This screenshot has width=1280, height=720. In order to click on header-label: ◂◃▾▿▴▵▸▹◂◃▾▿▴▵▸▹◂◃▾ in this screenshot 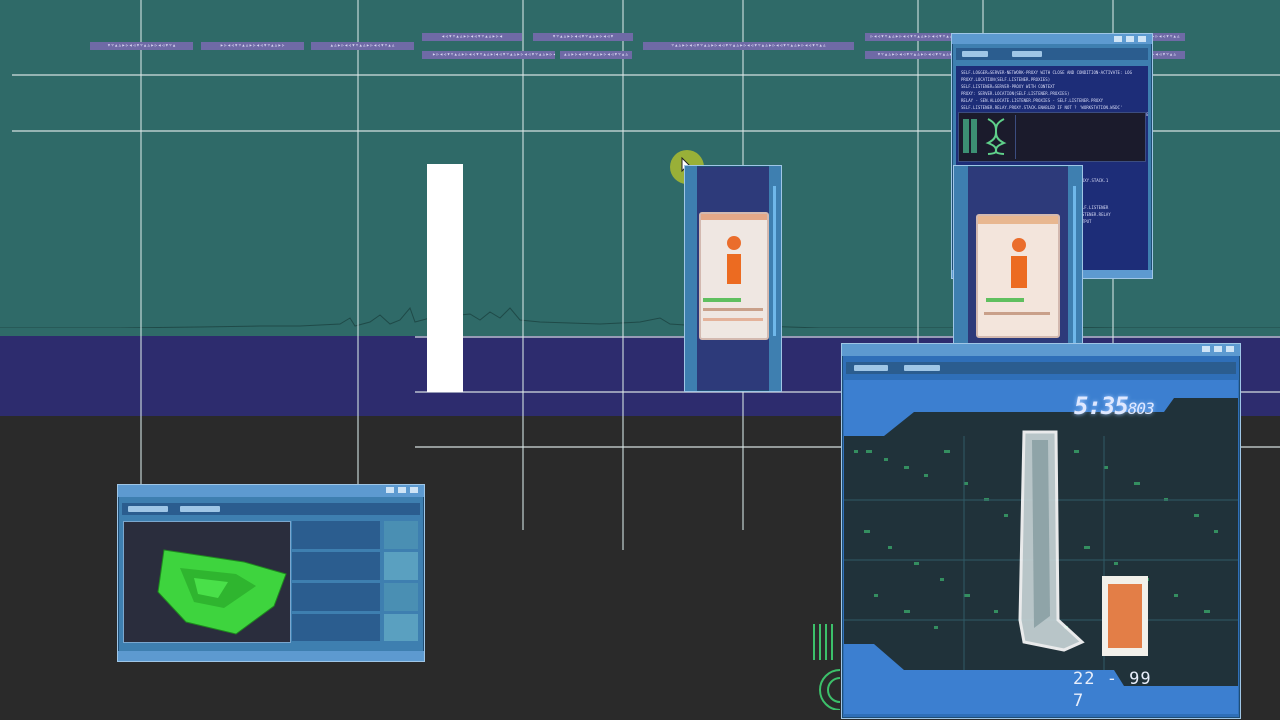, I will do `click(525, 55)`.